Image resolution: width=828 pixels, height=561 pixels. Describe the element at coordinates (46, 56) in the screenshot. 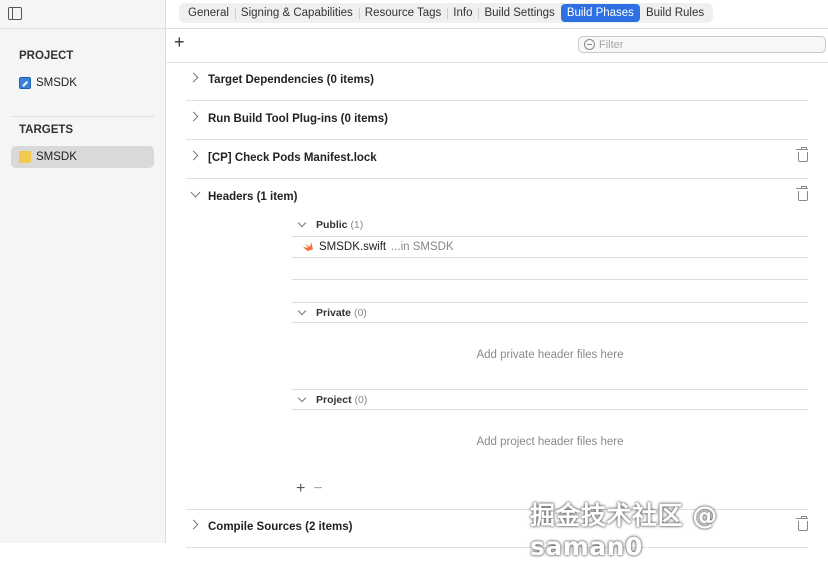

I see `project-section-header: PROJECT` at that location.